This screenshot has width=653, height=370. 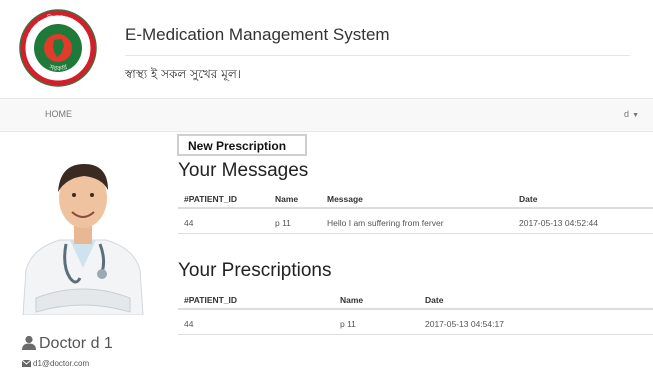 I want to click on app-title: E-Medication Management System, so click(x=257, y=34).